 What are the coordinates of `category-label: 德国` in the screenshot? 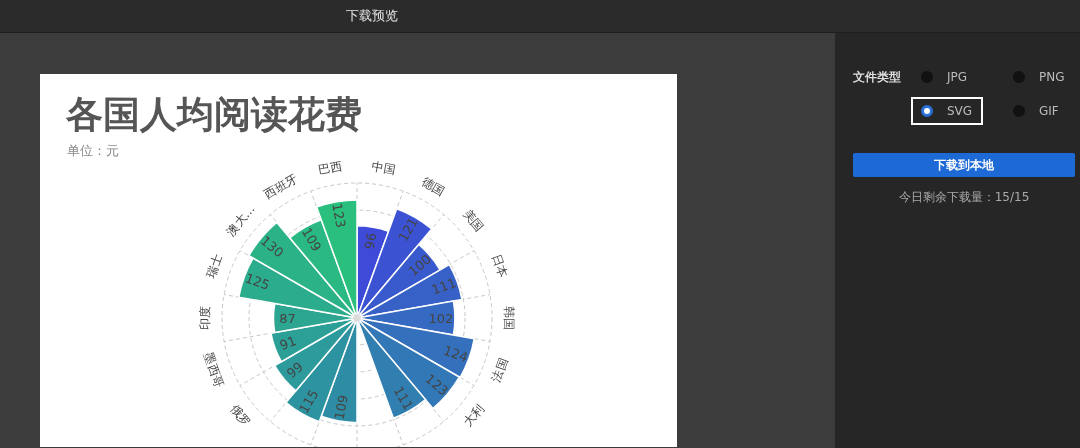 It's located at (433, 186).